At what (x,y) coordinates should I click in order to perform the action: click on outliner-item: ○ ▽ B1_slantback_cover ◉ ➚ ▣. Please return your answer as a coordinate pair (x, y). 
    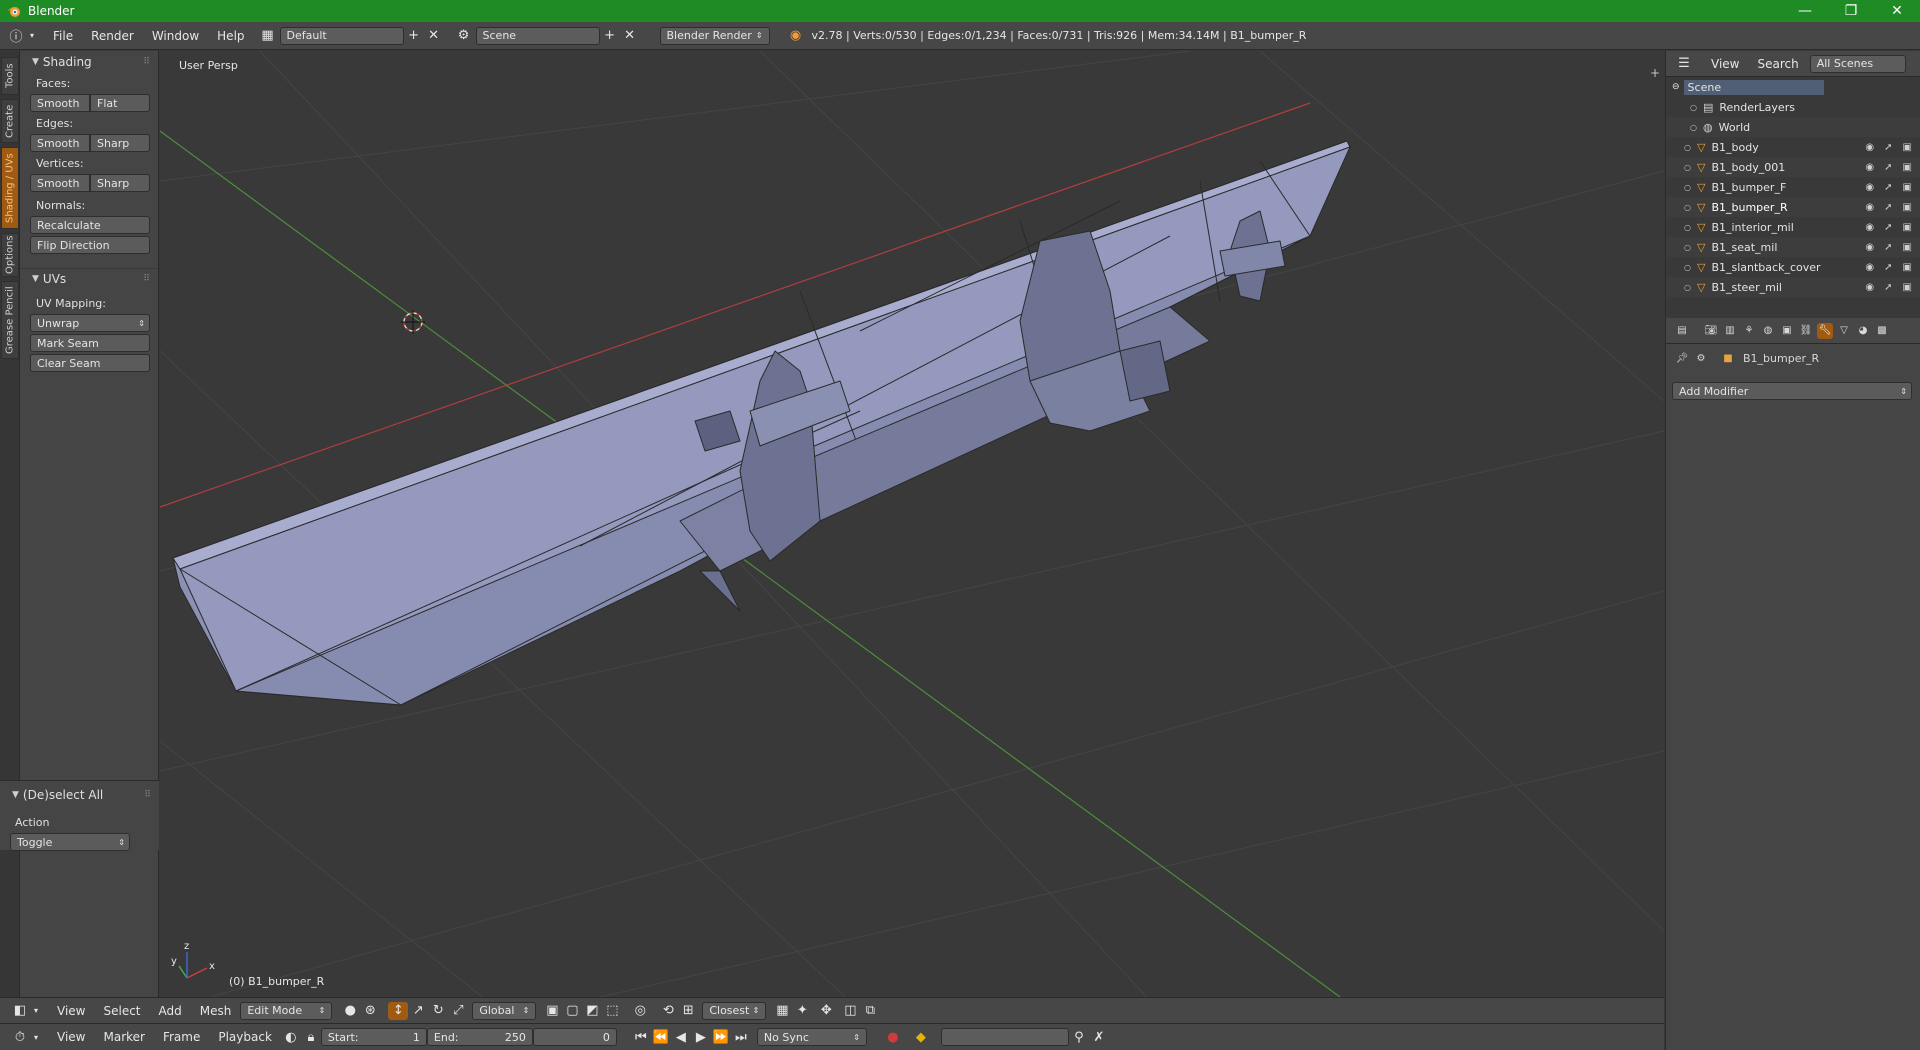
    Looking at the image, I should click on (1793, 267).